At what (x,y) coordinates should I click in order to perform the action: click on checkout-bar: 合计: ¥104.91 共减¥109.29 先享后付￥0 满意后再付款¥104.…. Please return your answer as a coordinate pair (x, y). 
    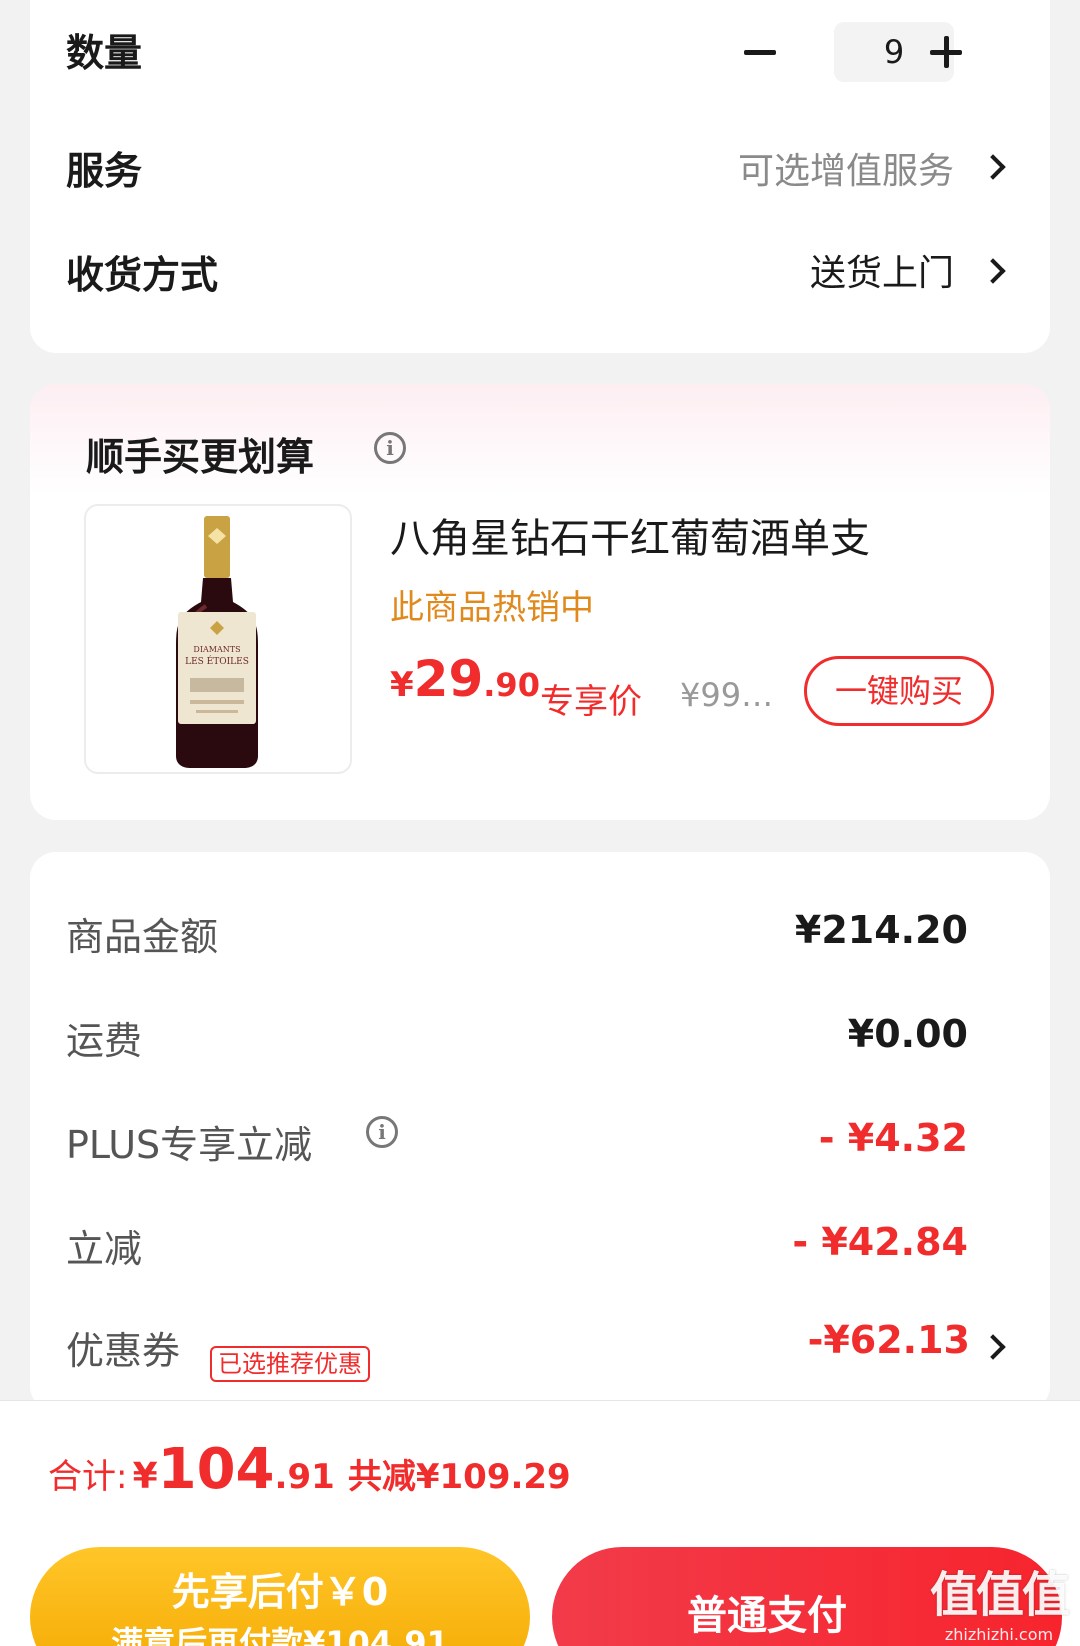
    Looking at the image, I should click on (540, 1523).